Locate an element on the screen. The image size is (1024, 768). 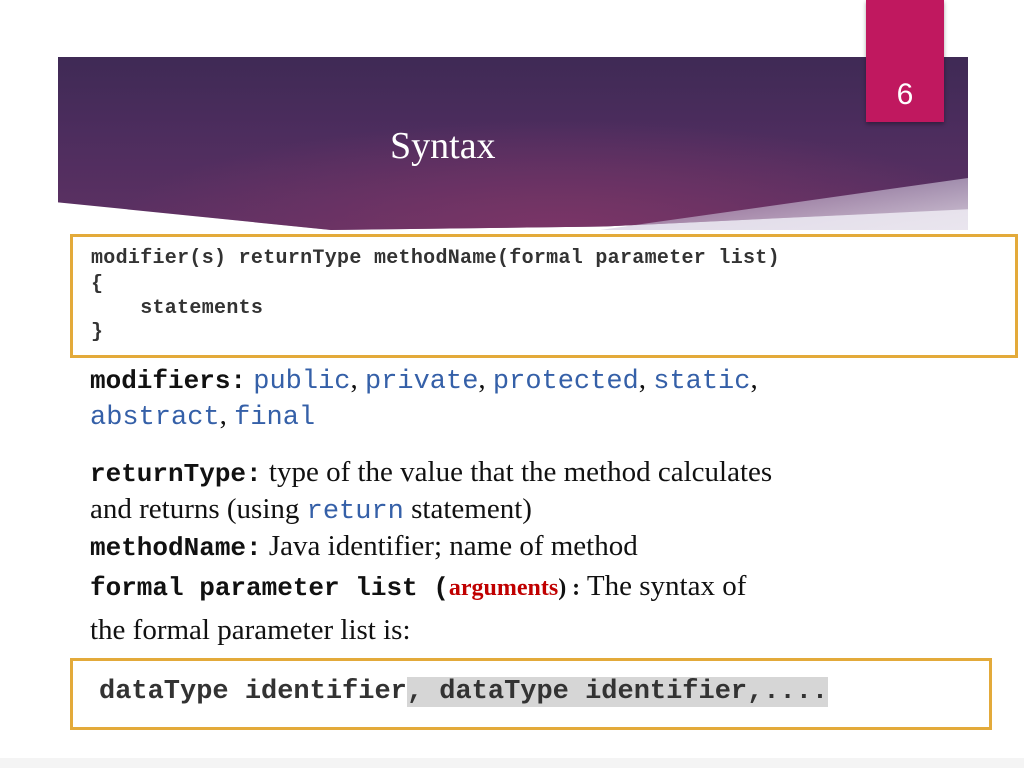
return-type-text-3: statement) is located at coordinates (467, 509).